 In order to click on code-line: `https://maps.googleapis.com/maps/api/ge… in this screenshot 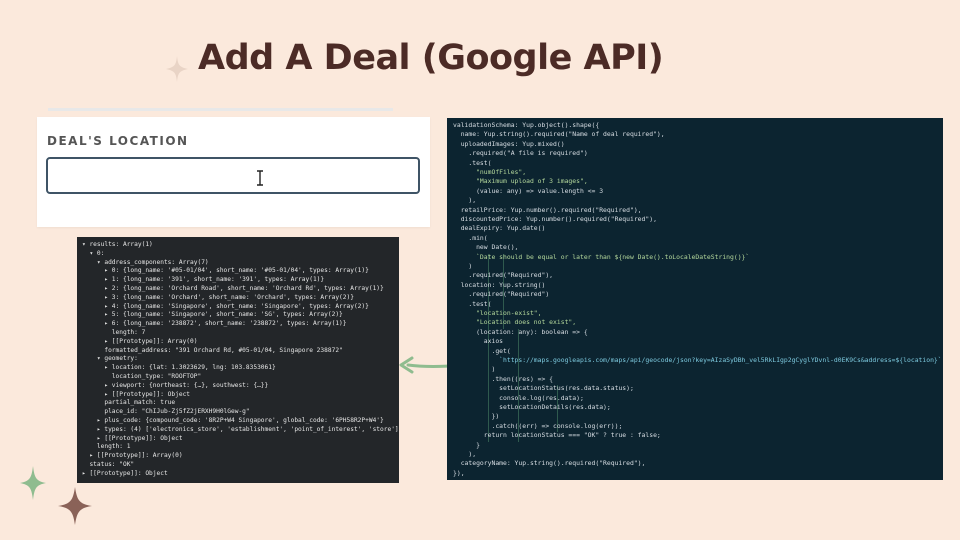, I will do `click(697, 360)`.